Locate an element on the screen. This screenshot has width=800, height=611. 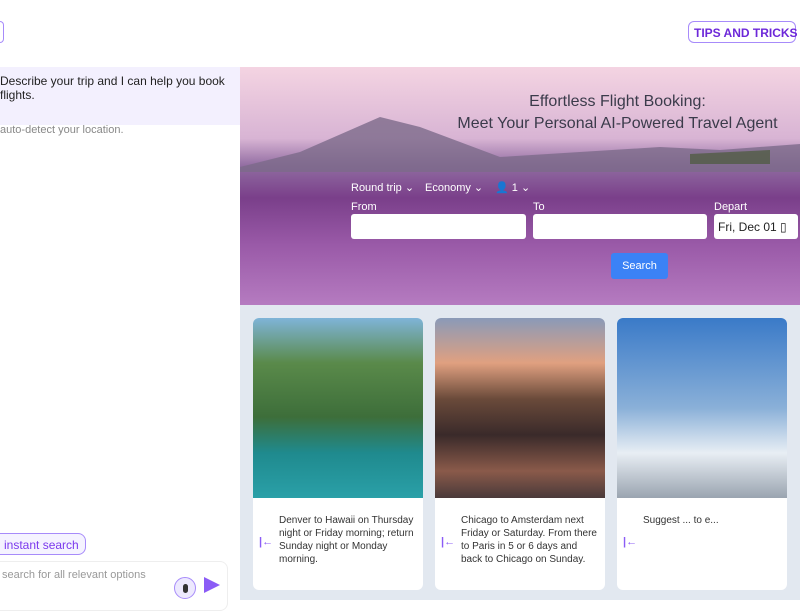
cabin-select: Economy ⌄ is located at coordinates (454, 187).